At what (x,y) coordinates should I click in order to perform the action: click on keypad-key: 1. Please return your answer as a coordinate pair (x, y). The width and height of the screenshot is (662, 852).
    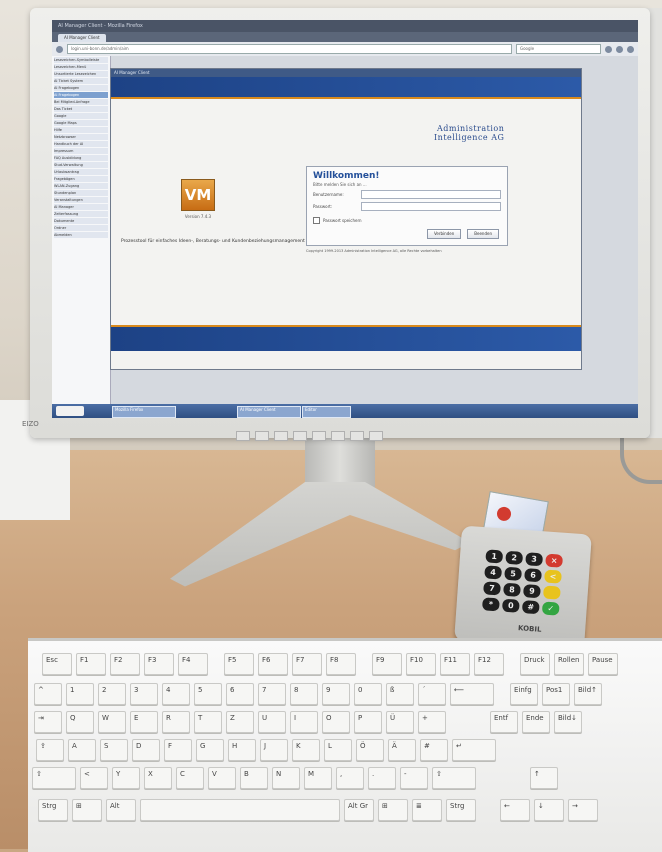
    Looking at the image, I should click on (494, 556).